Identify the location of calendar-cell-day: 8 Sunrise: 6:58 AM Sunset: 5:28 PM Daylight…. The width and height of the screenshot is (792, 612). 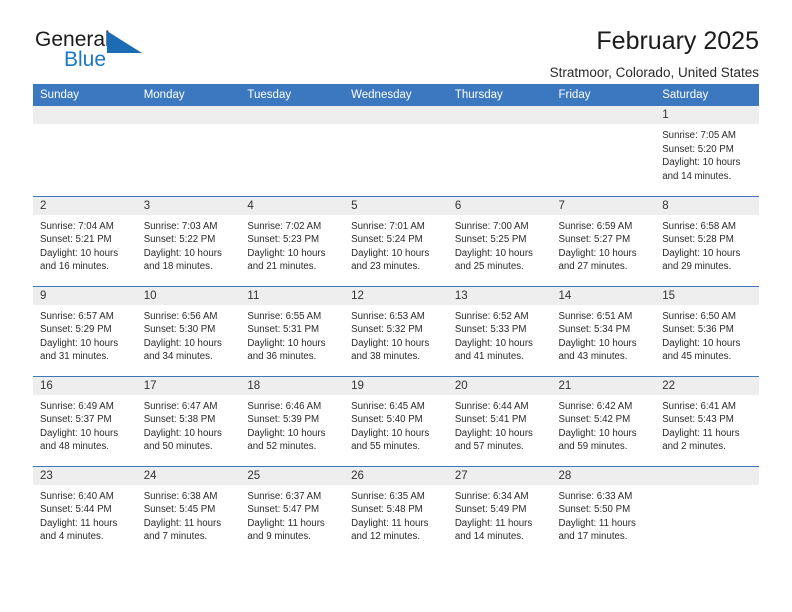
(707, 240).